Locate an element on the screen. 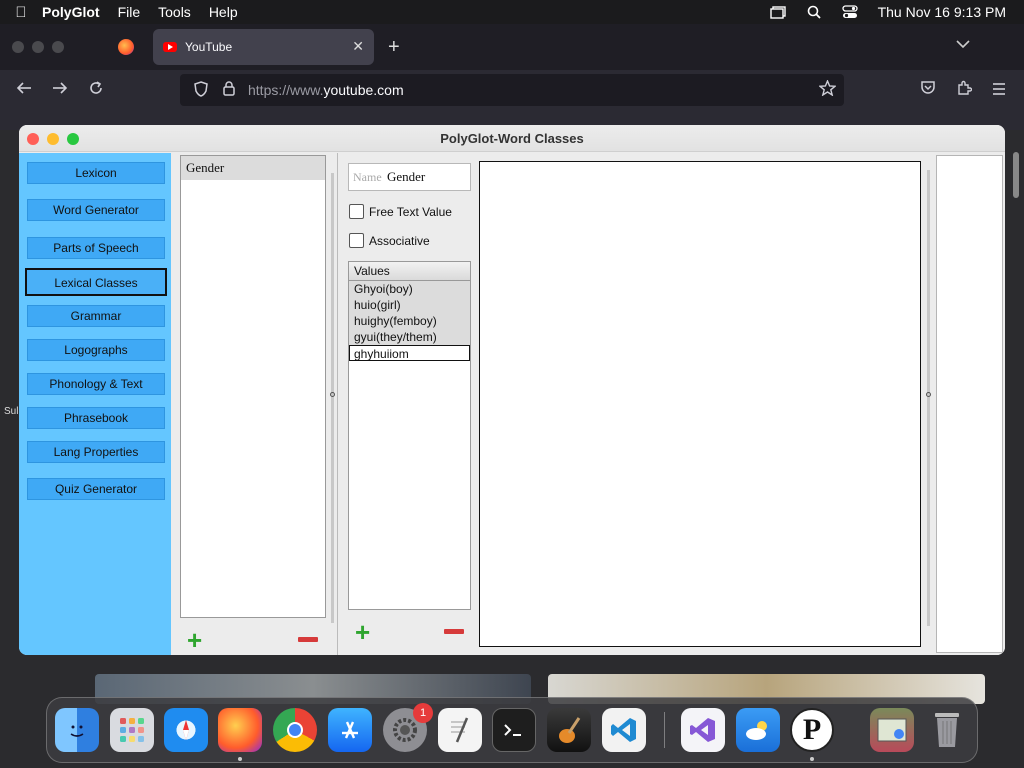  new-tab-button: + is located at coordinates (394, 47).